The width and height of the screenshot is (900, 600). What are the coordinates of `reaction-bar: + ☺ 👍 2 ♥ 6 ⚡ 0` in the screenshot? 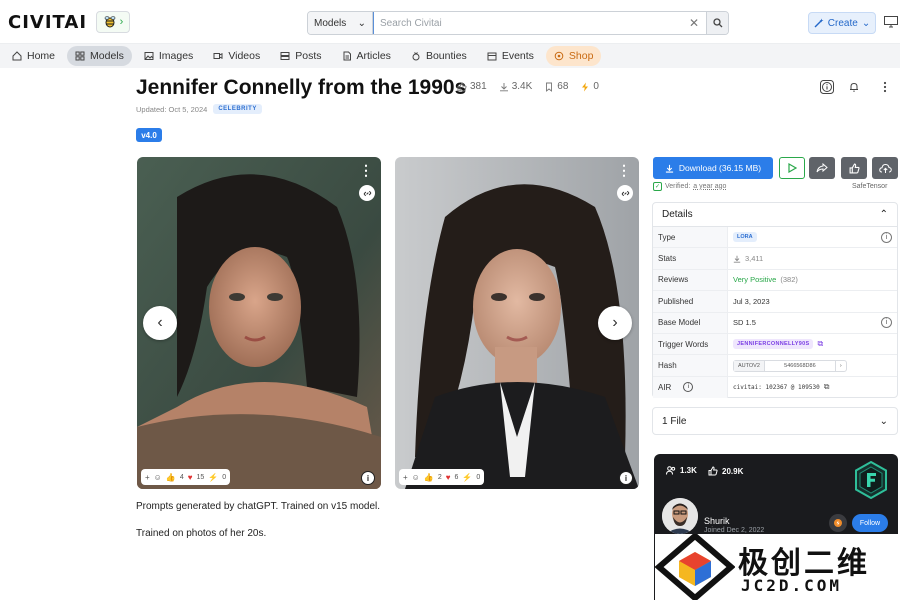 It's located at (442, 477).